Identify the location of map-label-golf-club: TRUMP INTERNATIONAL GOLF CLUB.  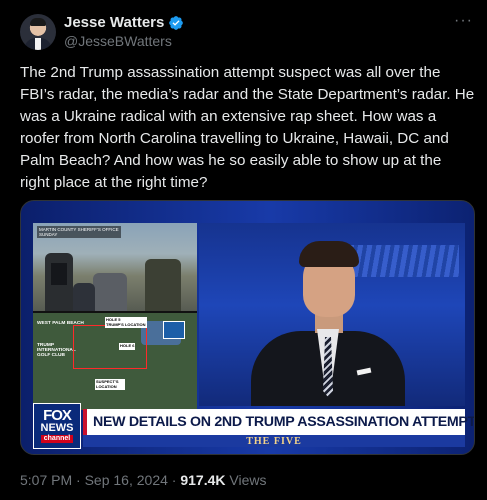
(56, 350).